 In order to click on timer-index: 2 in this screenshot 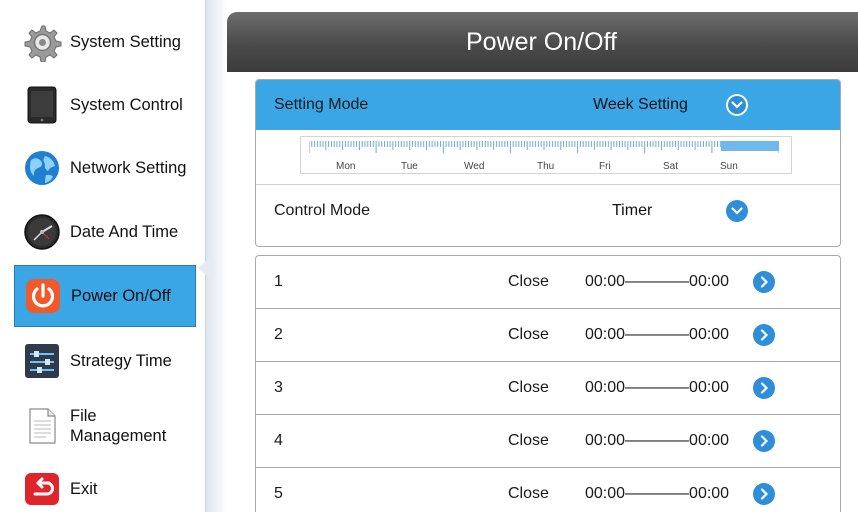, I will do `click(278, 334)`.